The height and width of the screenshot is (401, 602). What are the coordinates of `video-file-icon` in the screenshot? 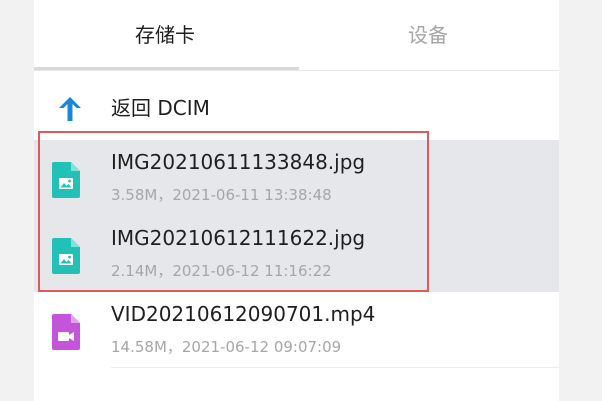 It's located at (66, 332).